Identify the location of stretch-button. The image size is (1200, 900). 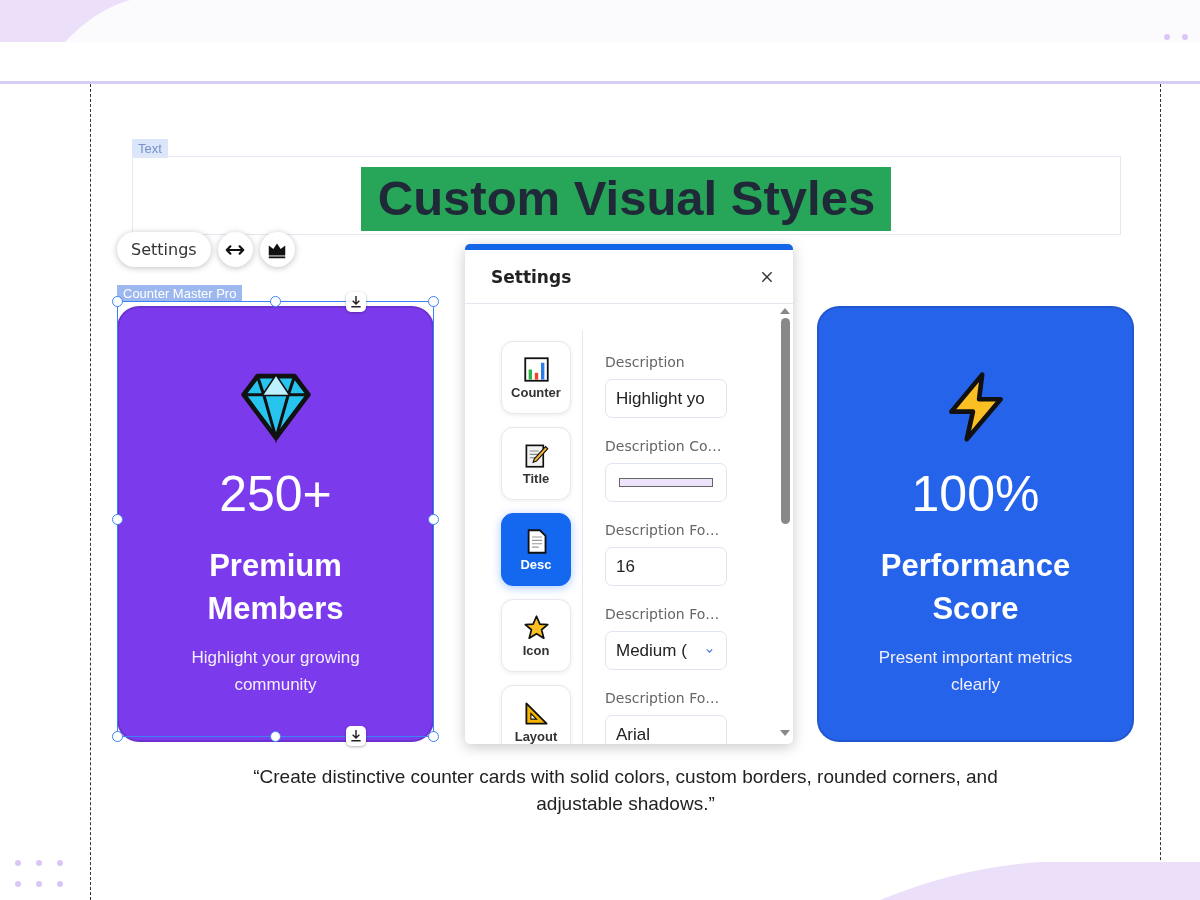
(235, 249).